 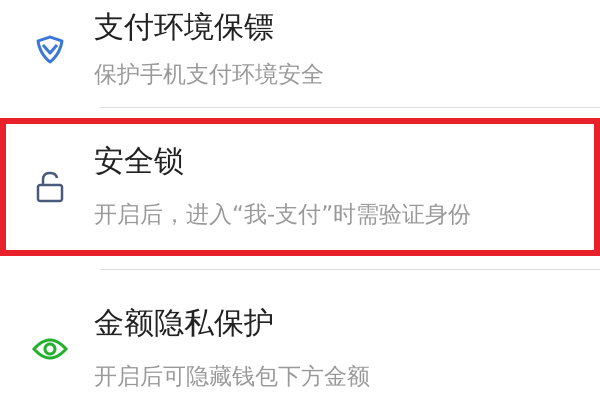 I want to click on setting-description: 保护手机支付环境安全, so click(x=209, y=75).